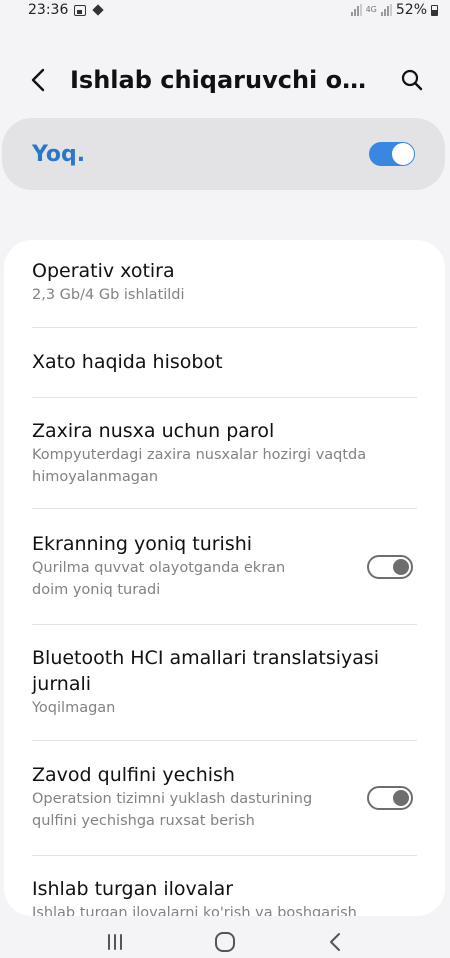 The width and height of the screenshot is (450, 958). Describe the element at coordinates (142, 544) in the screenshot. I see `item-title: Ekranning yoniq turishi` at that location.